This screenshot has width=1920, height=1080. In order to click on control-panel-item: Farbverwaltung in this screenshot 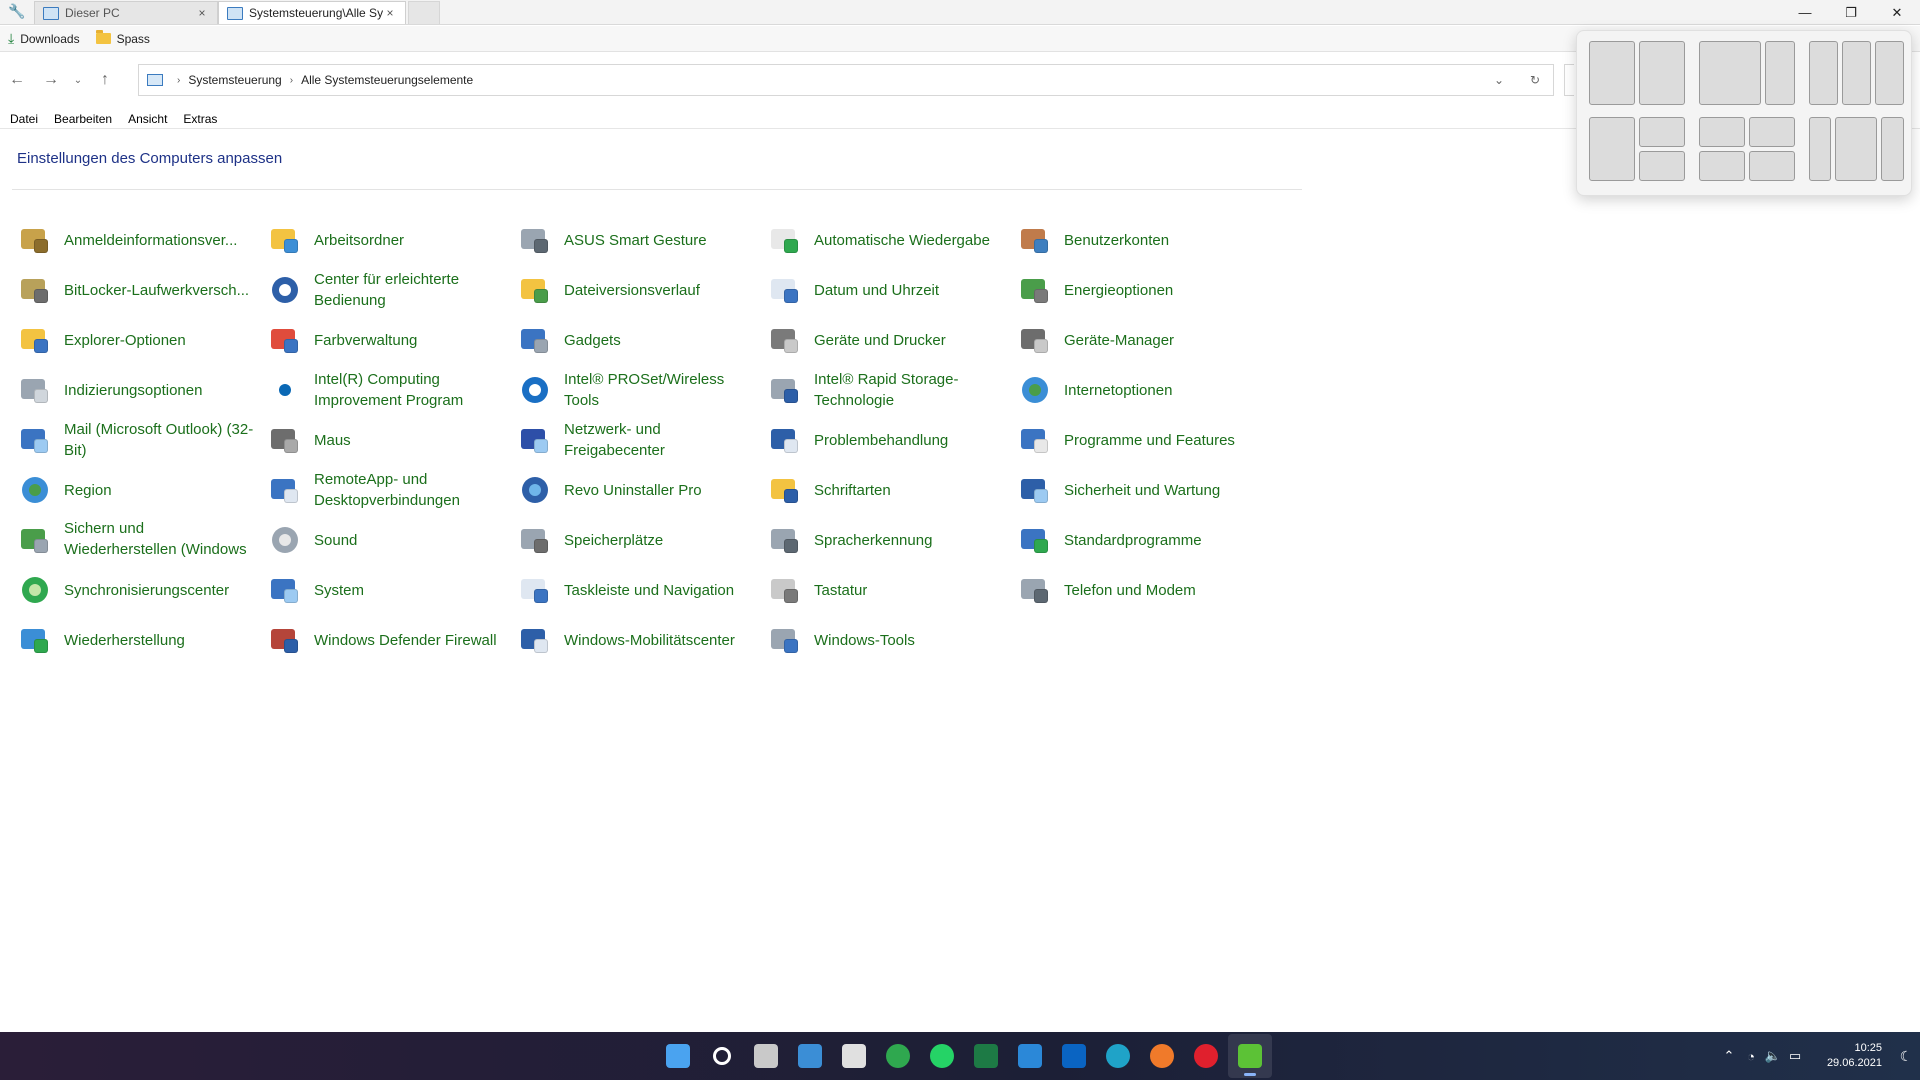, I will do `click(391, 340)`.